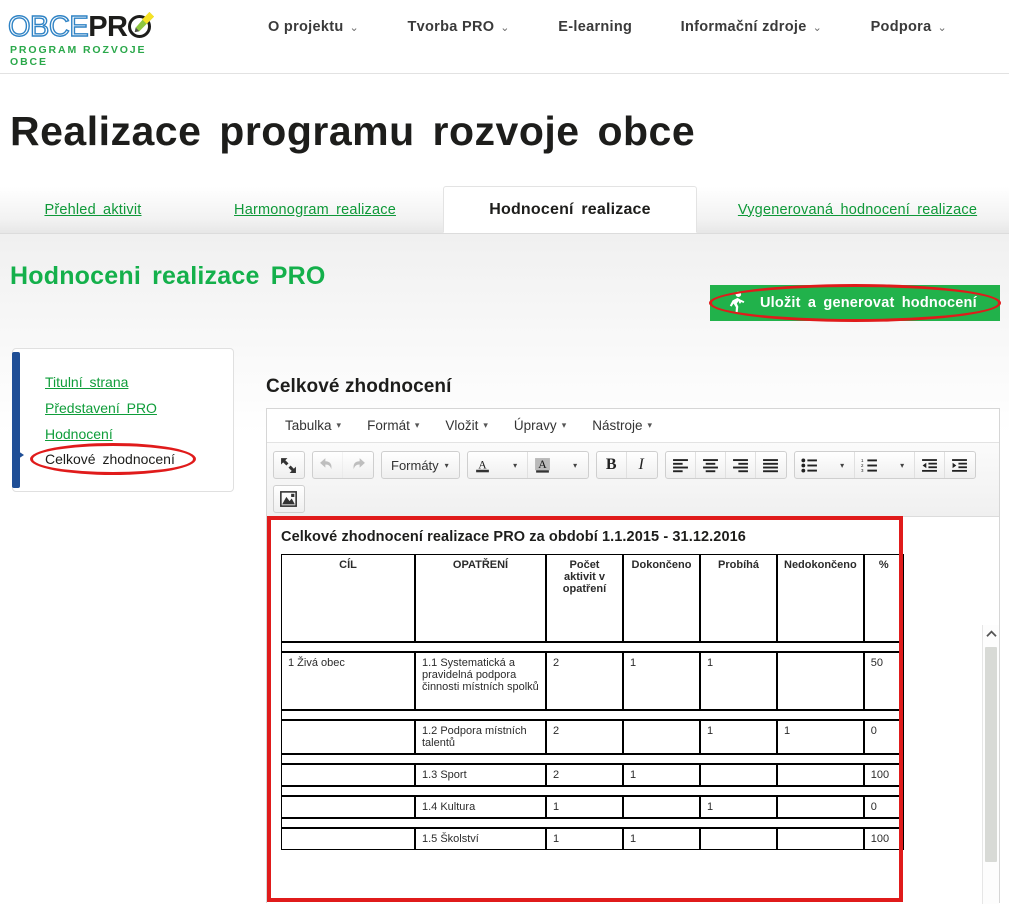  I want to click on nav-label-1: Tvorba PRO, so click(451, 27).